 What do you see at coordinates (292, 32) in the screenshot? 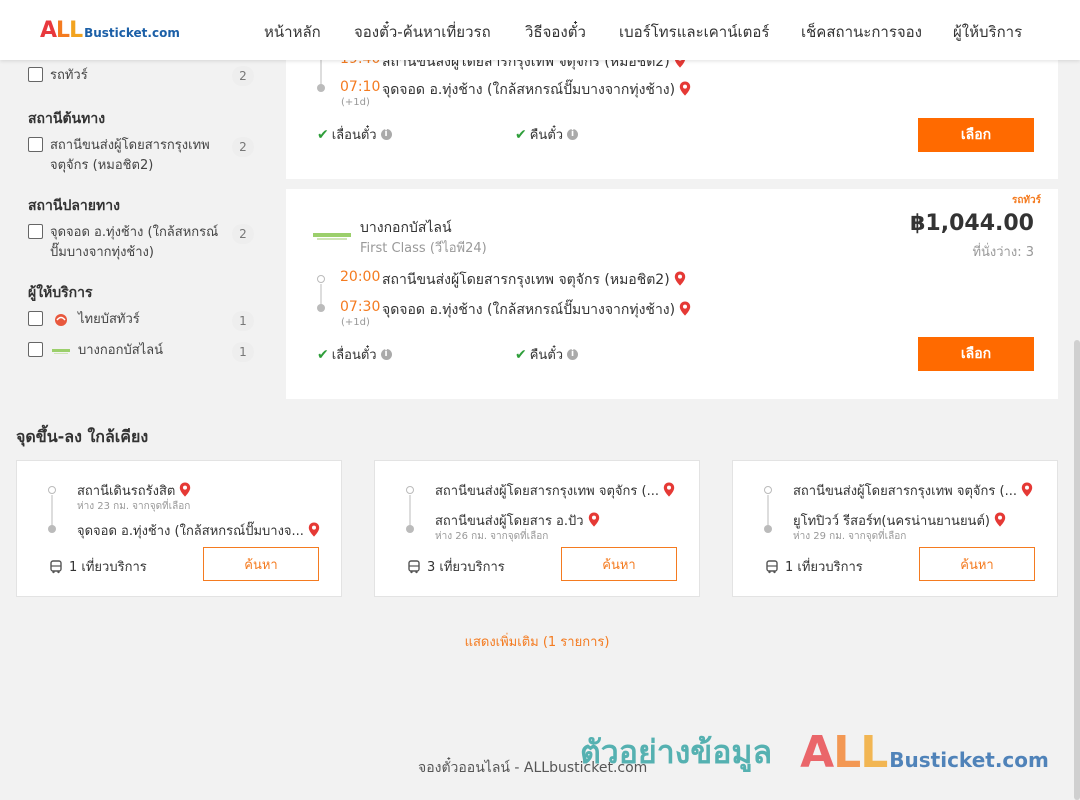
I see `nav-home: หน้าหลัก` at bounding box center [292, 32].